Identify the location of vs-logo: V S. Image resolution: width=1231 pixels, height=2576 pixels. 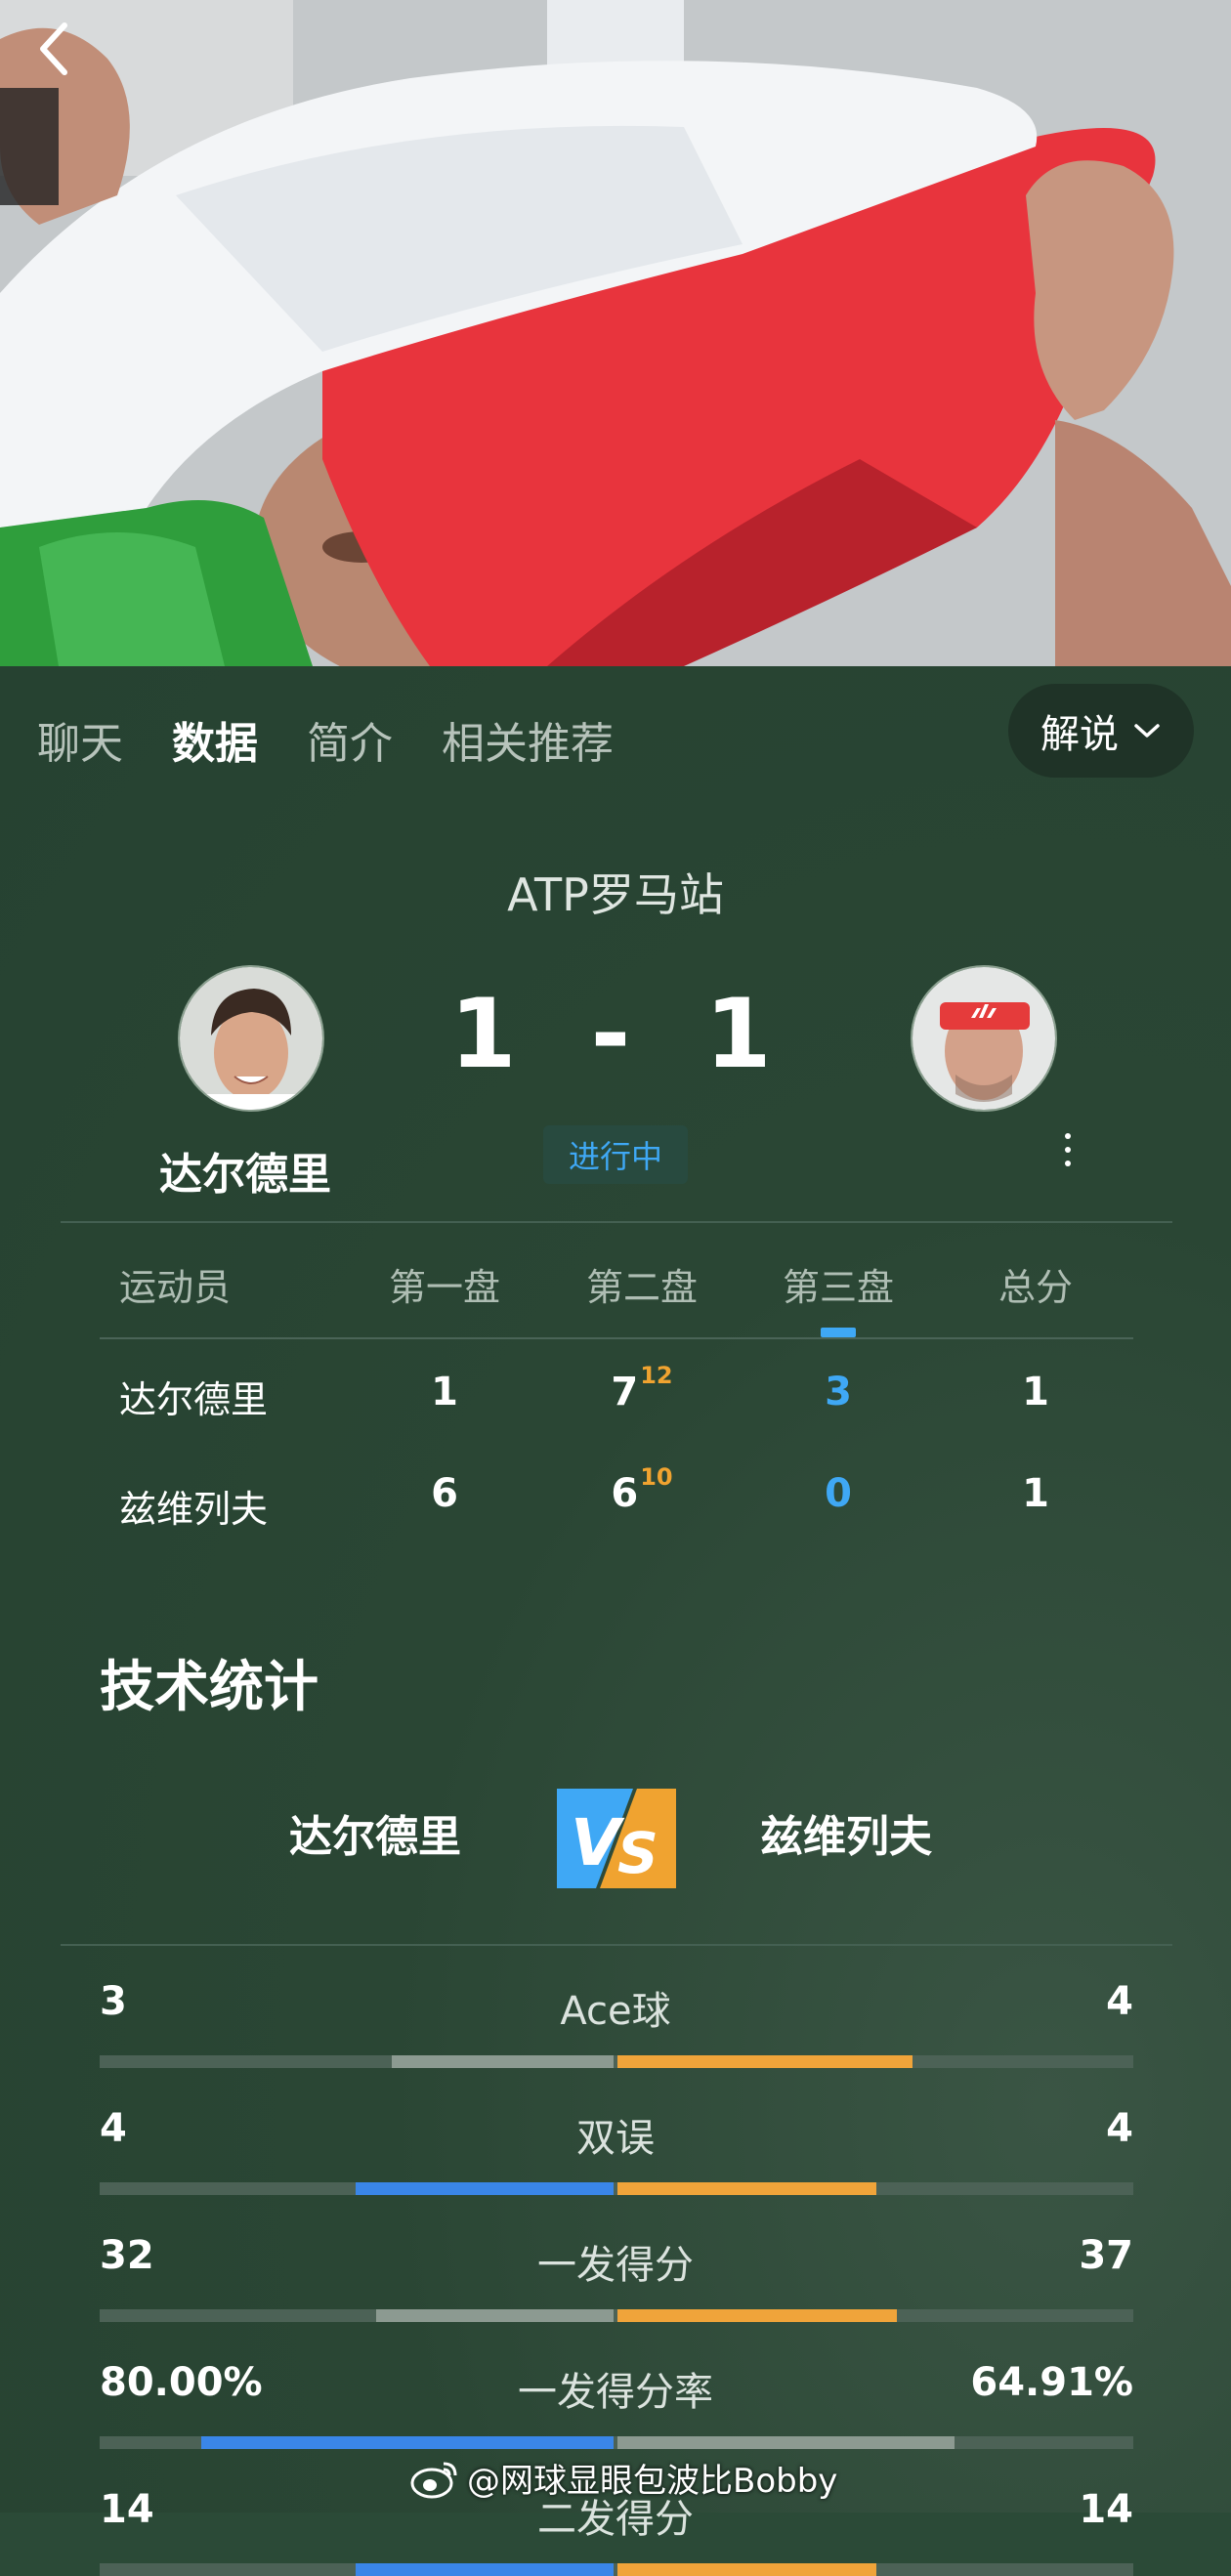
(616, 1840).